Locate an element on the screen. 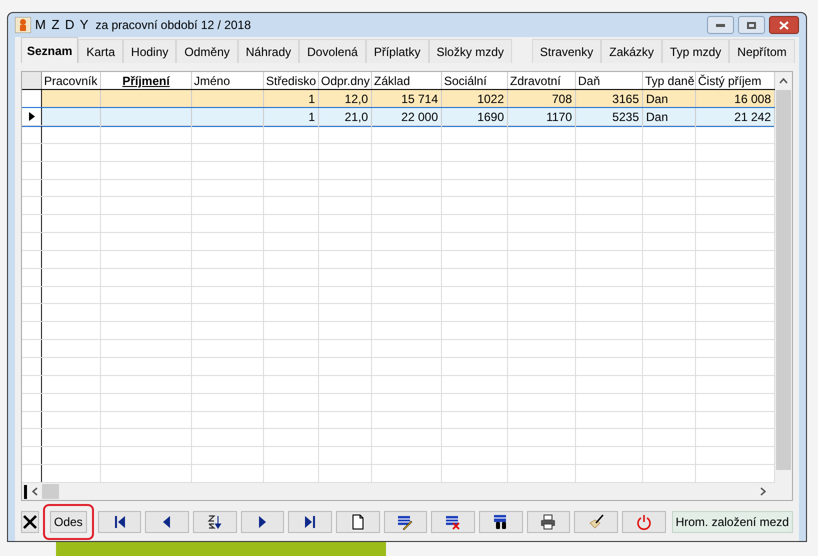  table-cell-text: 1022 is located at coordinates (490, 99).